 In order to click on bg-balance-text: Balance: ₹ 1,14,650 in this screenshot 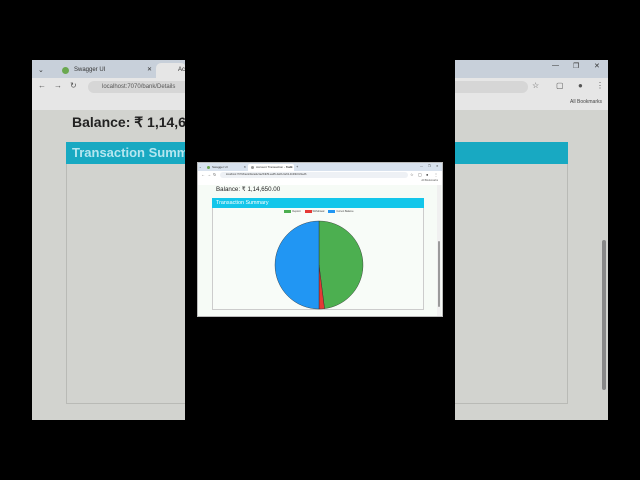, I will do `click(137, 122)`.